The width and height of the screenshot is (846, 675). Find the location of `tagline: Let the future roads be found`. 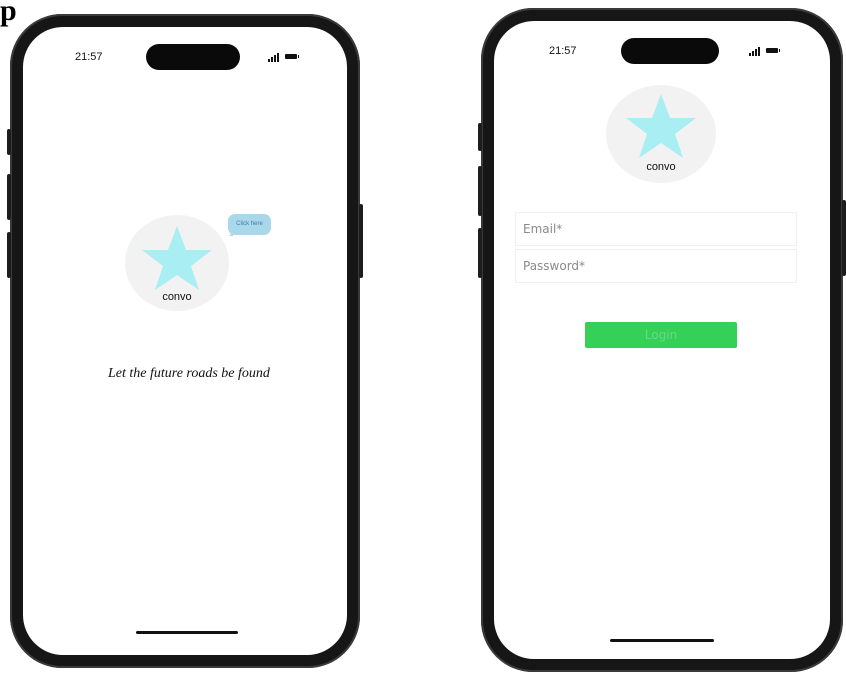

tagline: Let the future roads be found is located at coordinates (189, 373).